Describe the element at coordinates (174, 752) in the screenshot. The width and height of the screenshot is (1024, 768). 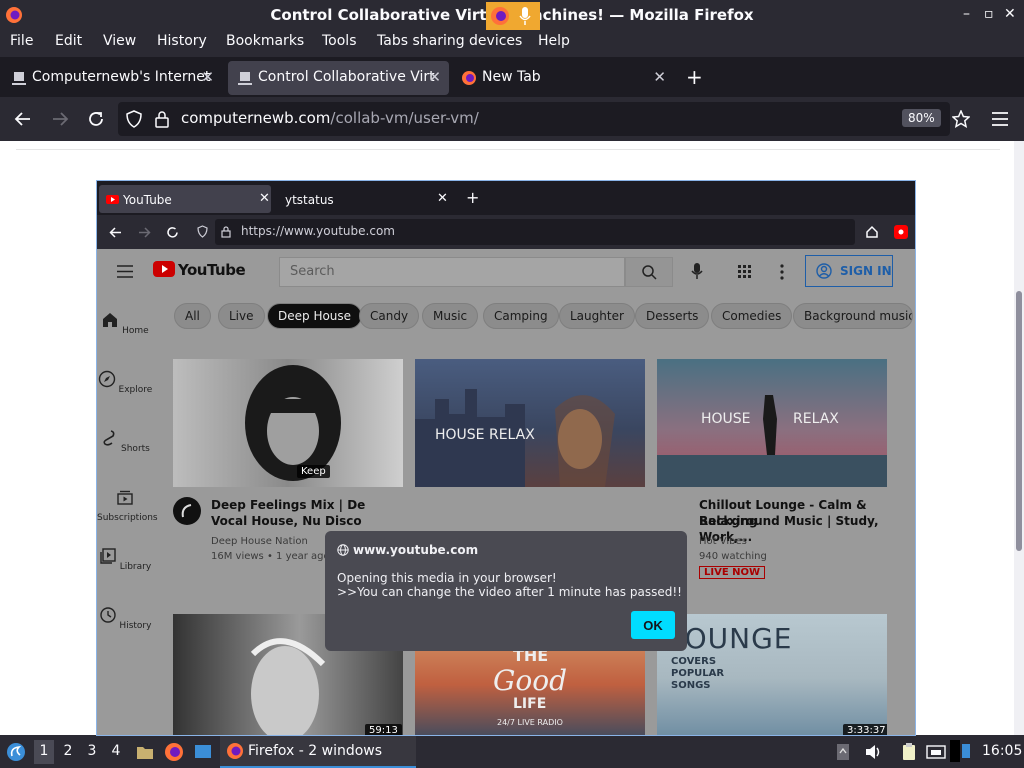
I see `firefox-launcher-icon` at that location.